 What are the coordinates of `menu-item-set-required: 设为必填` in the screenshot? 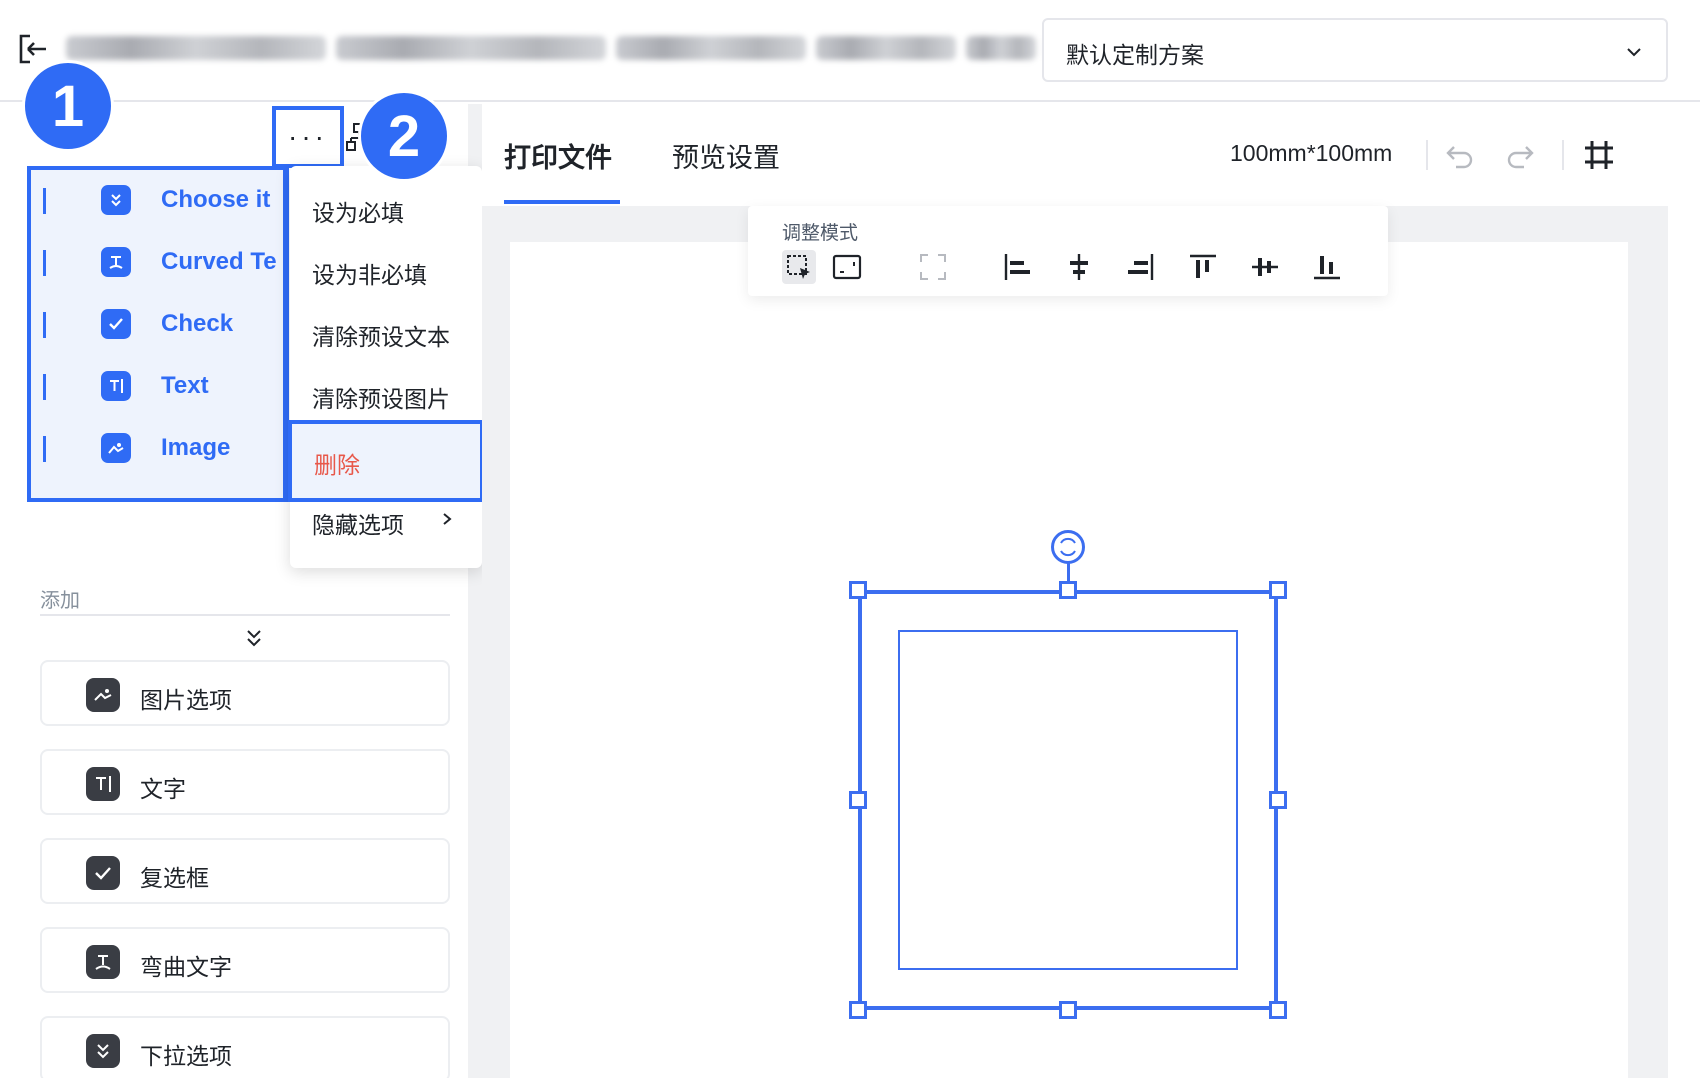 It's located at (358, 211).